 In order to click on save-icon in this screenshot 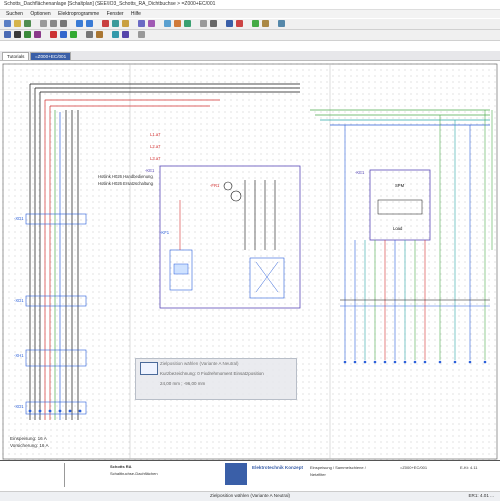, I will do `click(27, 23)`.